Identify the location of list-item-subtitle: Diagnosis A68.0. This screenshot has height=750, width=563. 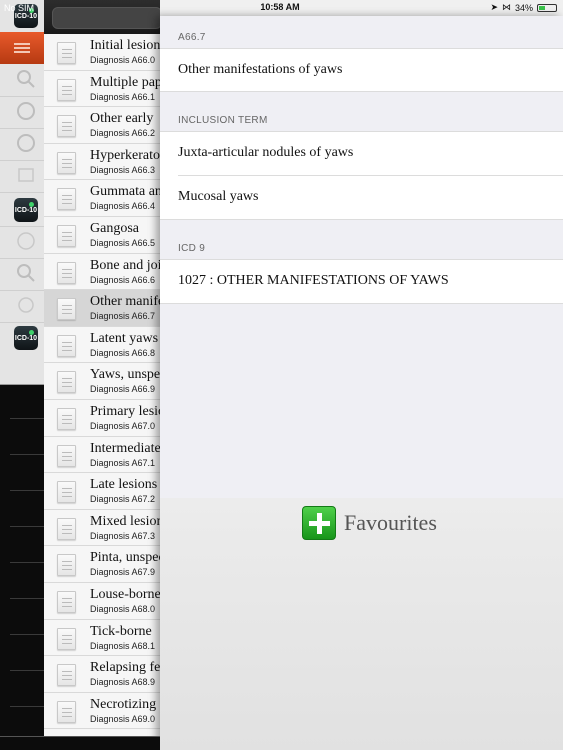
(123, 609).